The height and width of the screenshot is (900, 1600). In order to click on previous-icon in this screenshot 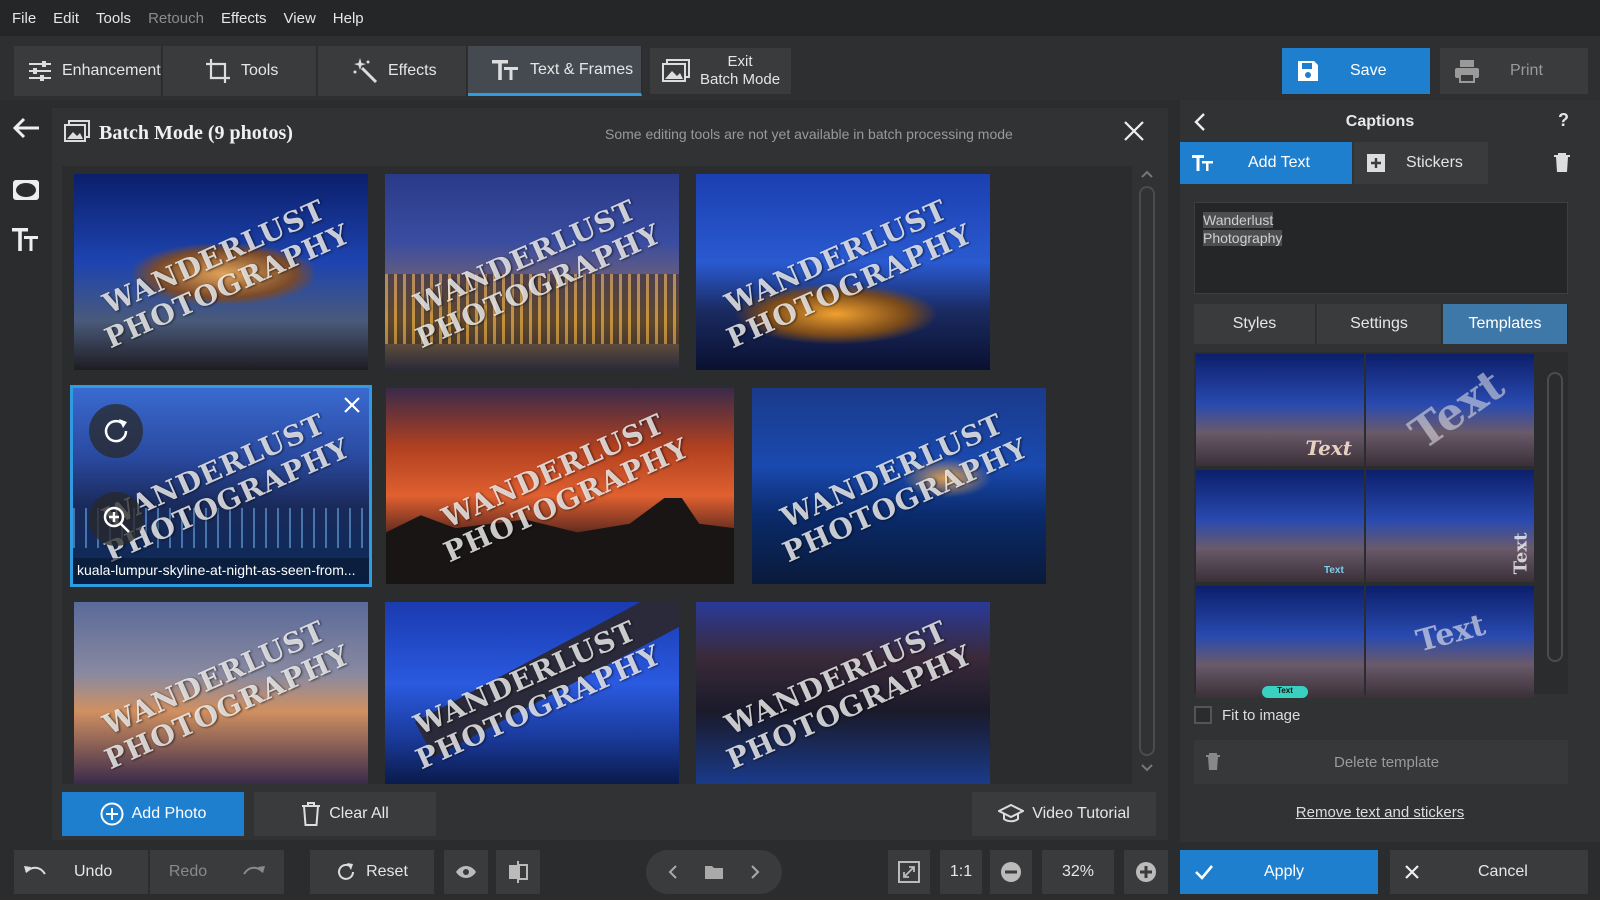, I will do `click(673, 872)`.